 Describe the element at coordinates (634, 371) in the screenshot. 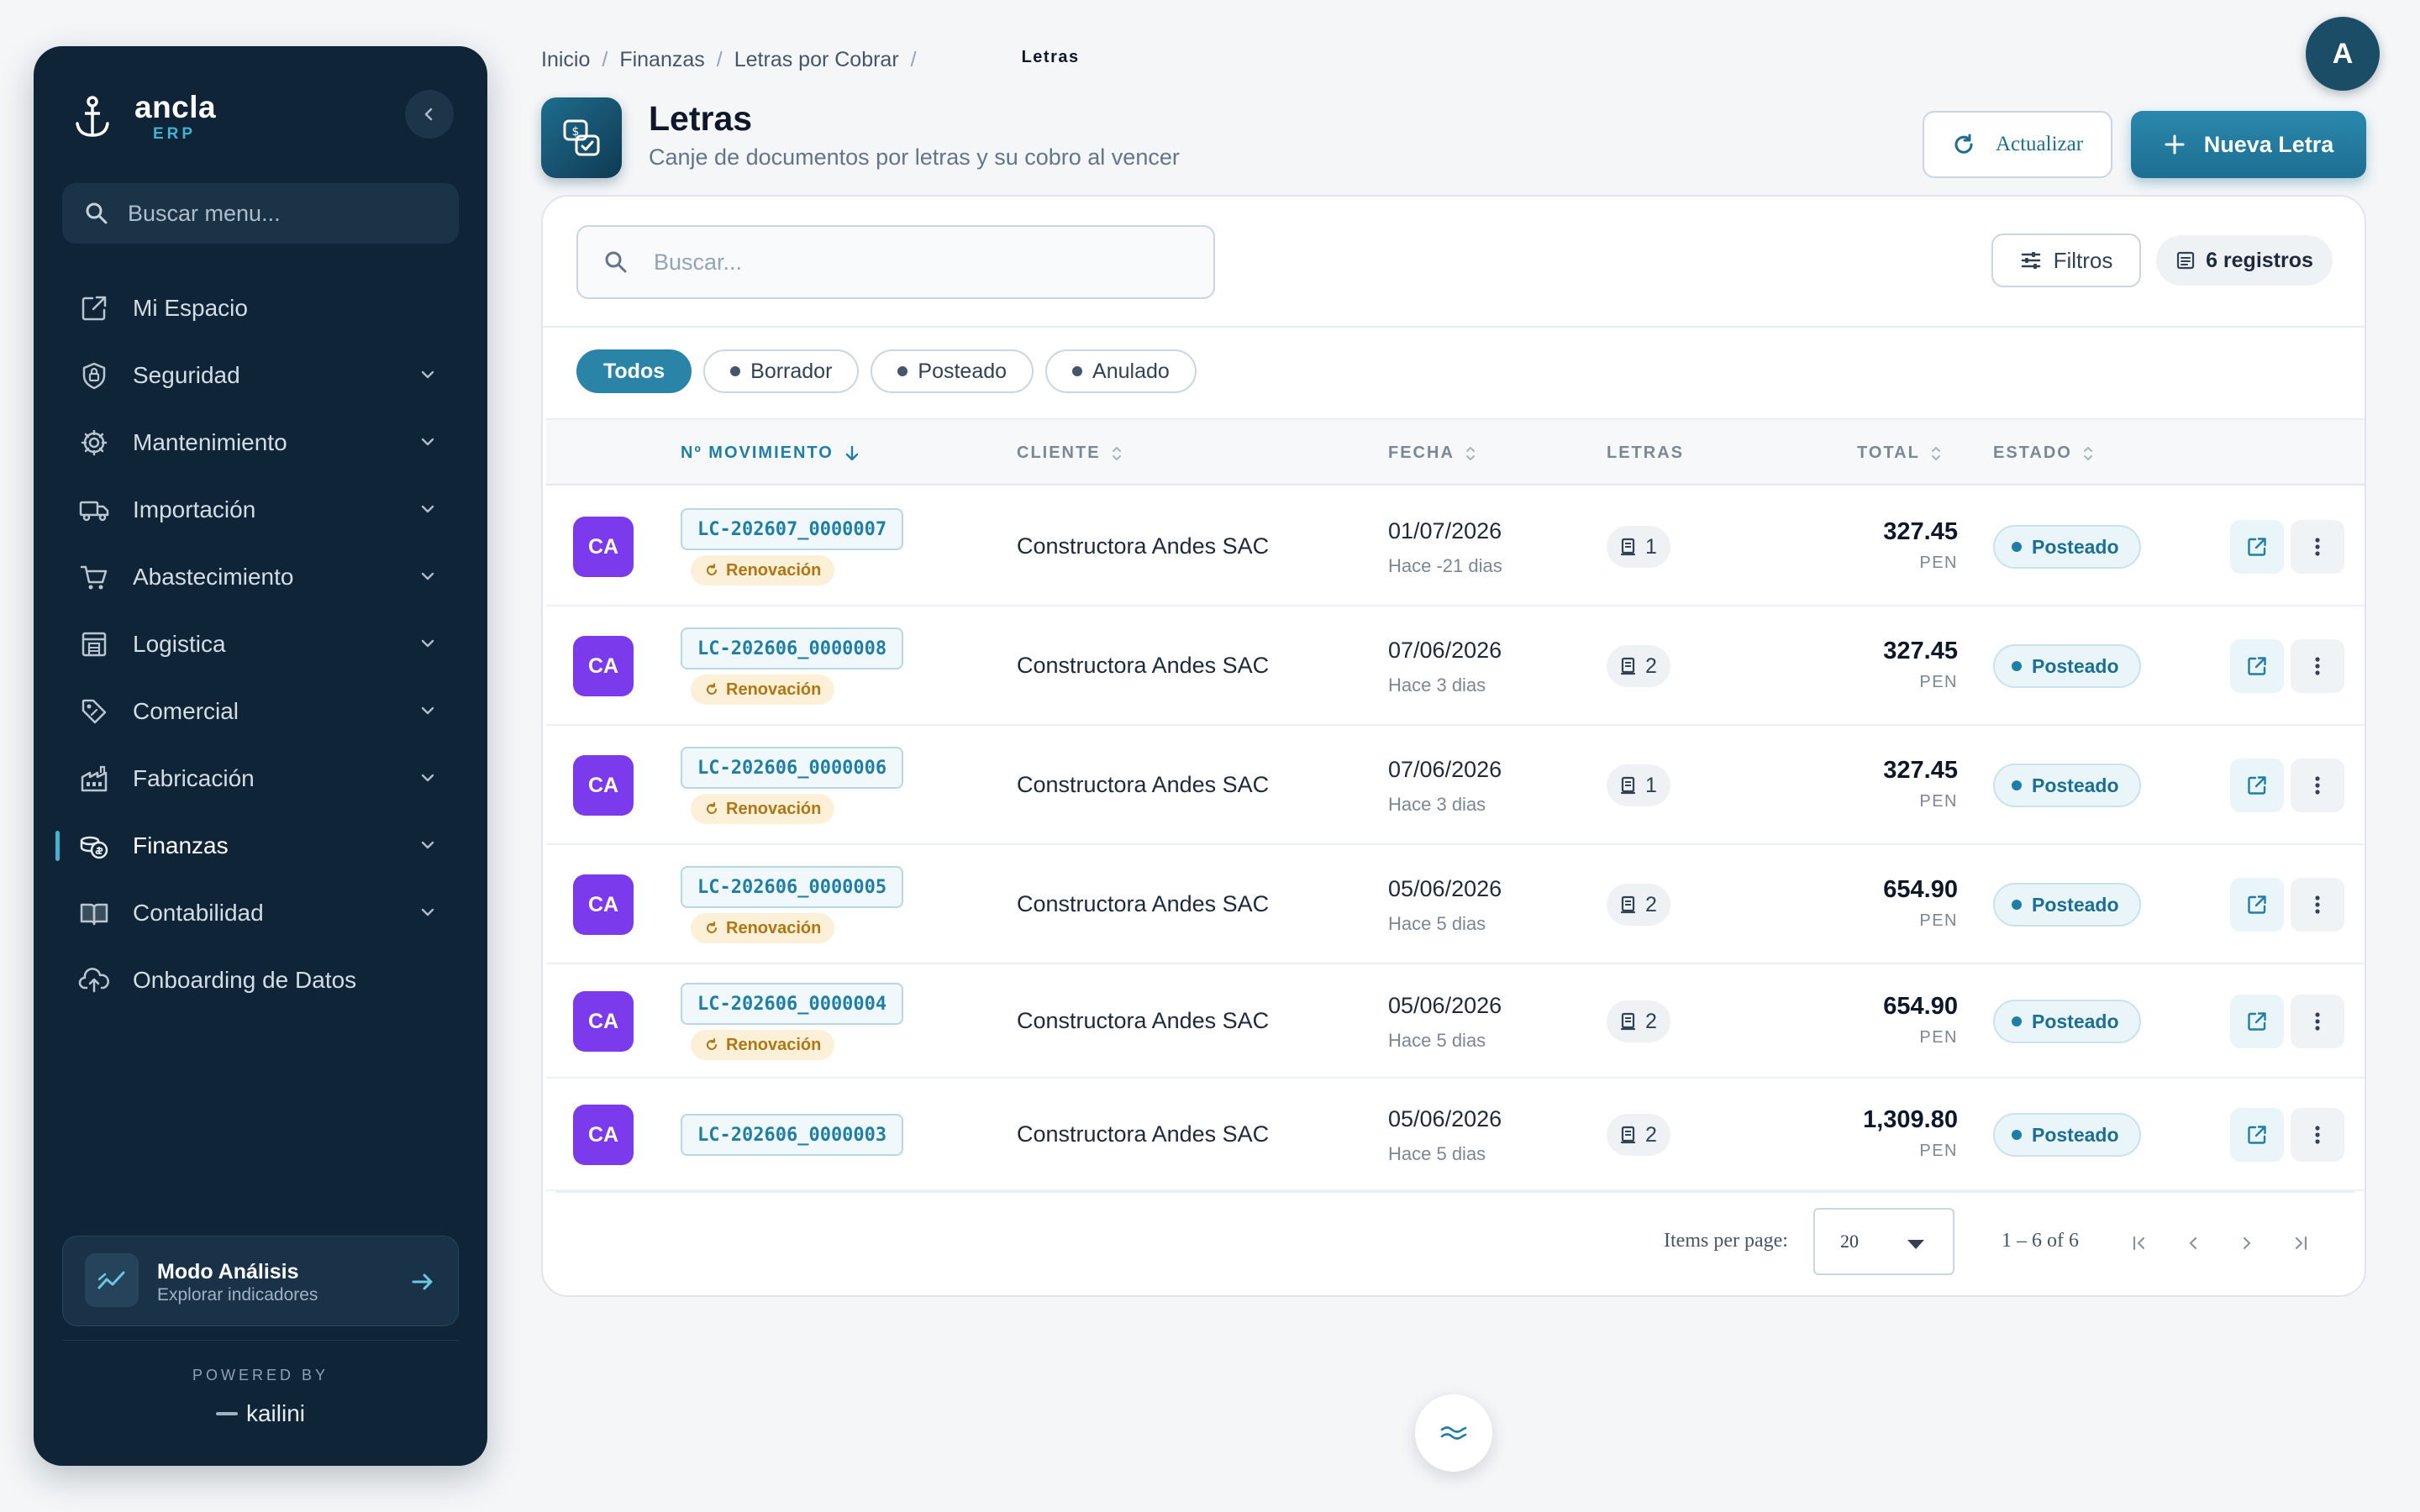

I see `chip-todos: Todos` at that location.